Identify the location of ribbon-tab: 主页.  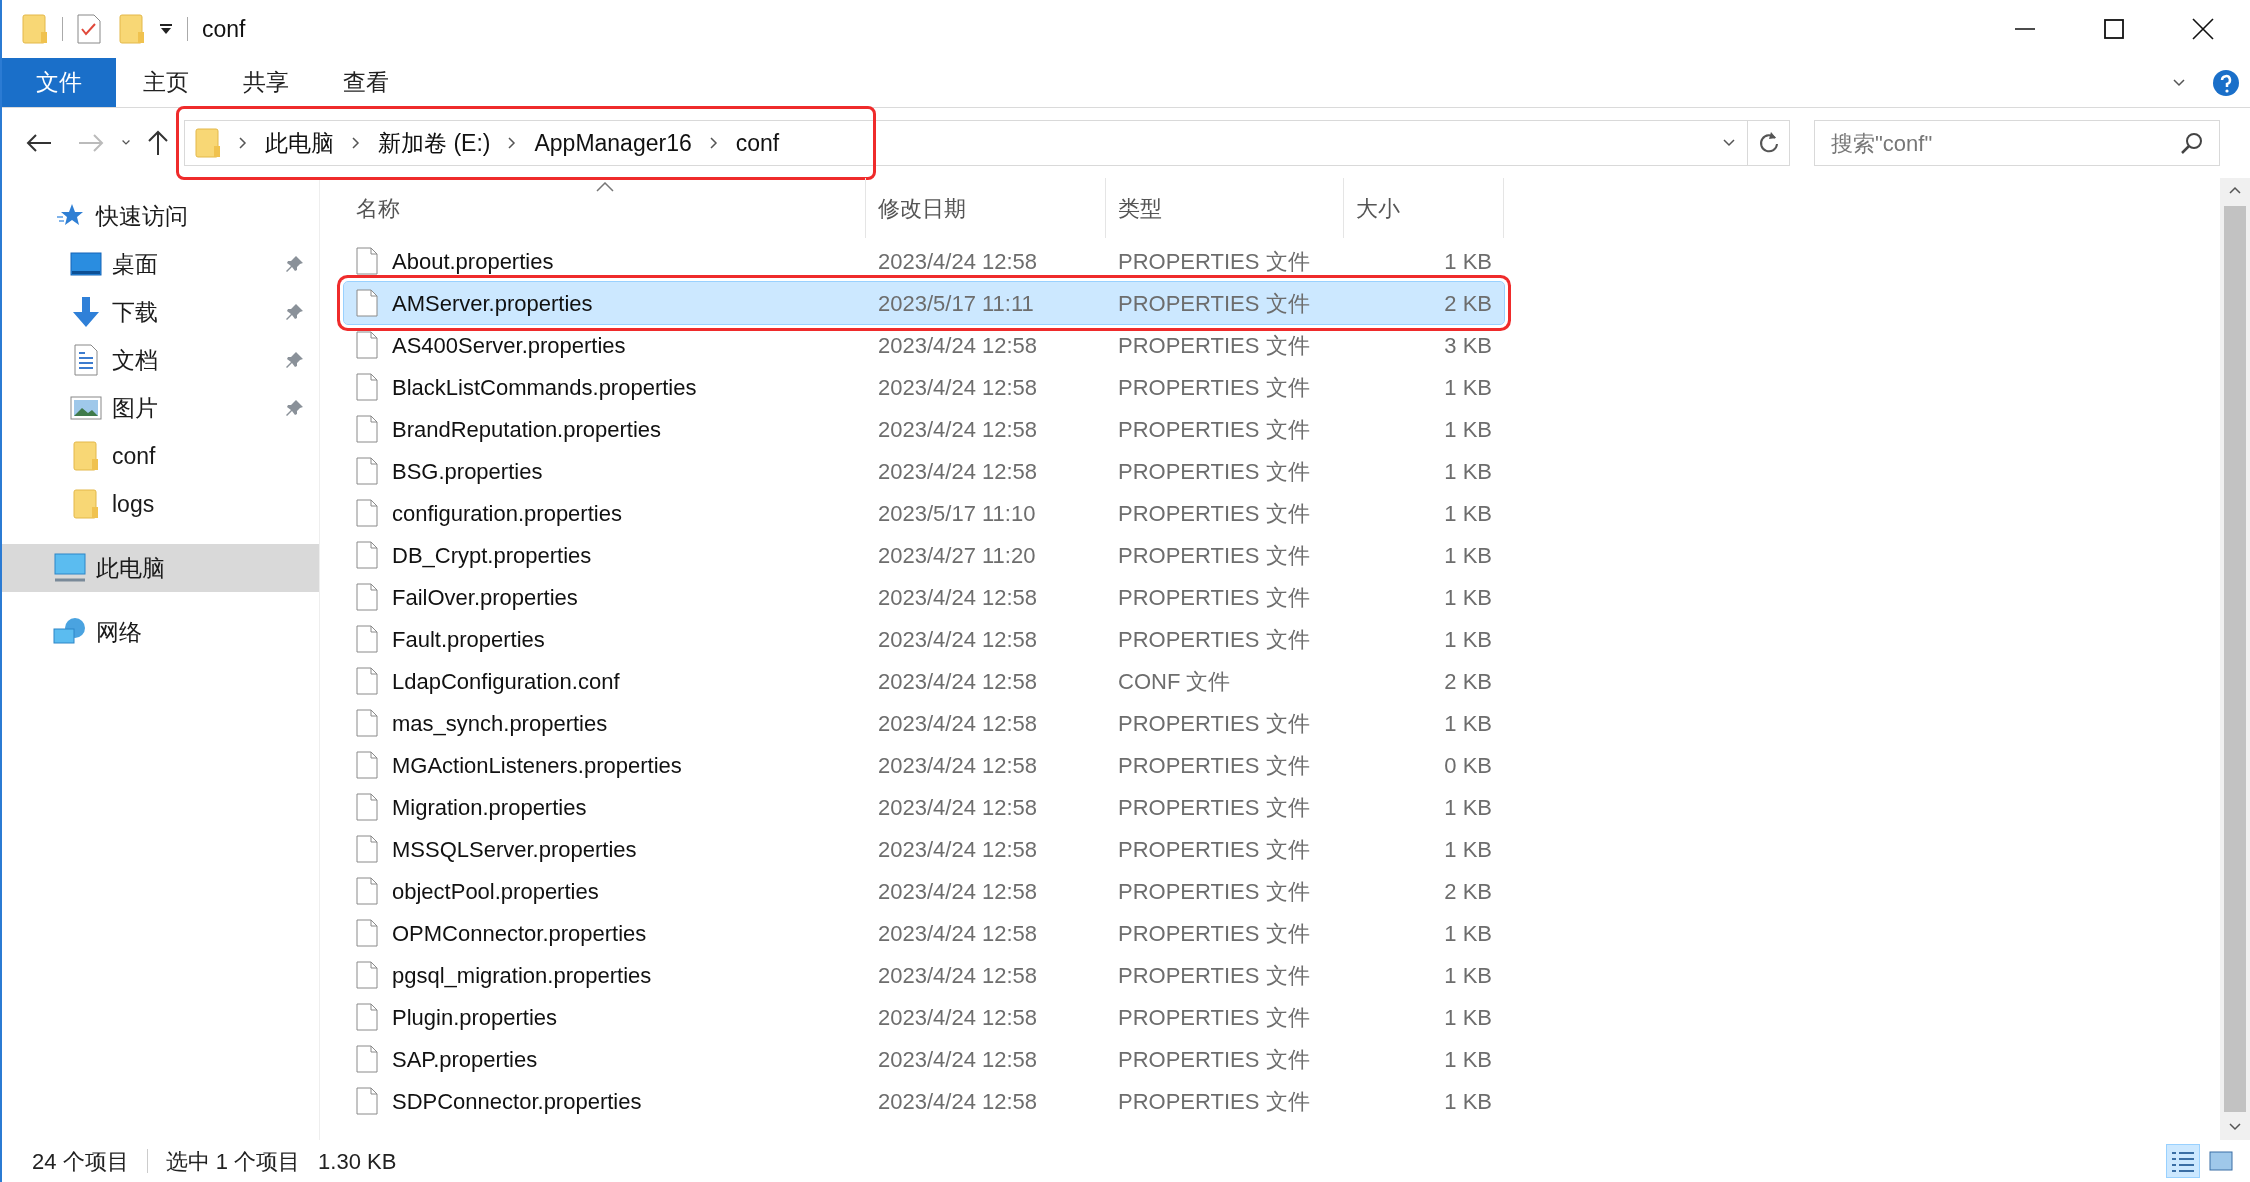
(166, 82).